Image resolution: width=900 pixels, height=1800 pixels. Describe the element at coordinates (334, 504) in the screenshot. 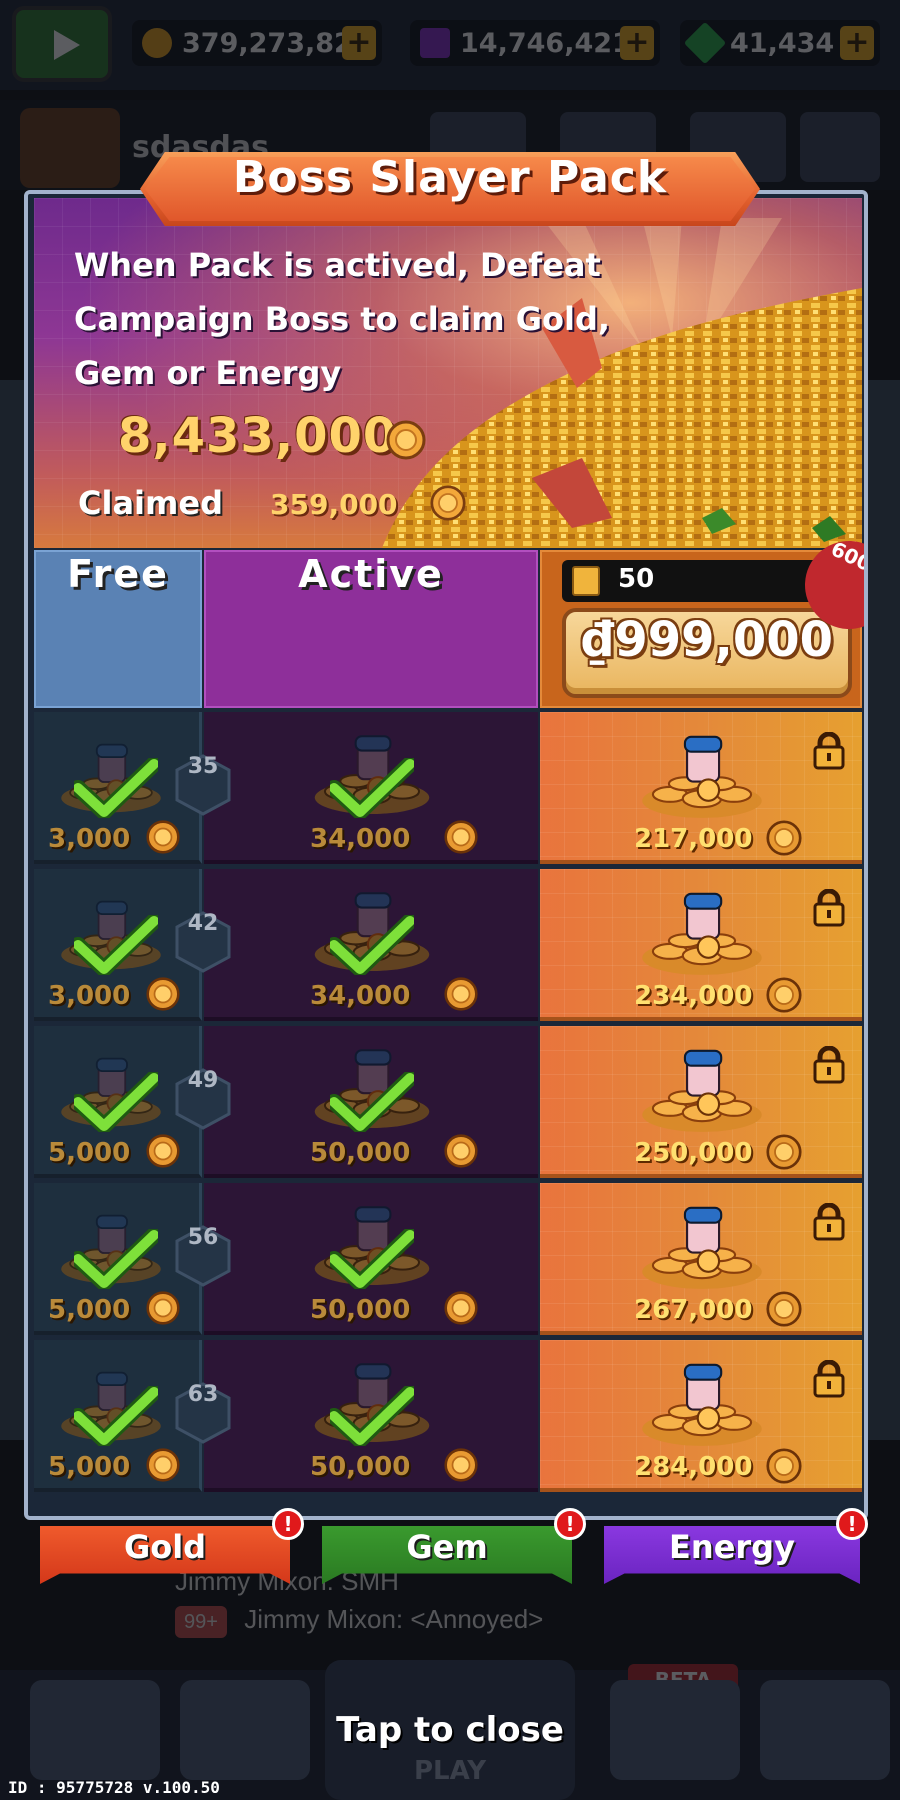

I see `claimed-value: 359,000` at that location.